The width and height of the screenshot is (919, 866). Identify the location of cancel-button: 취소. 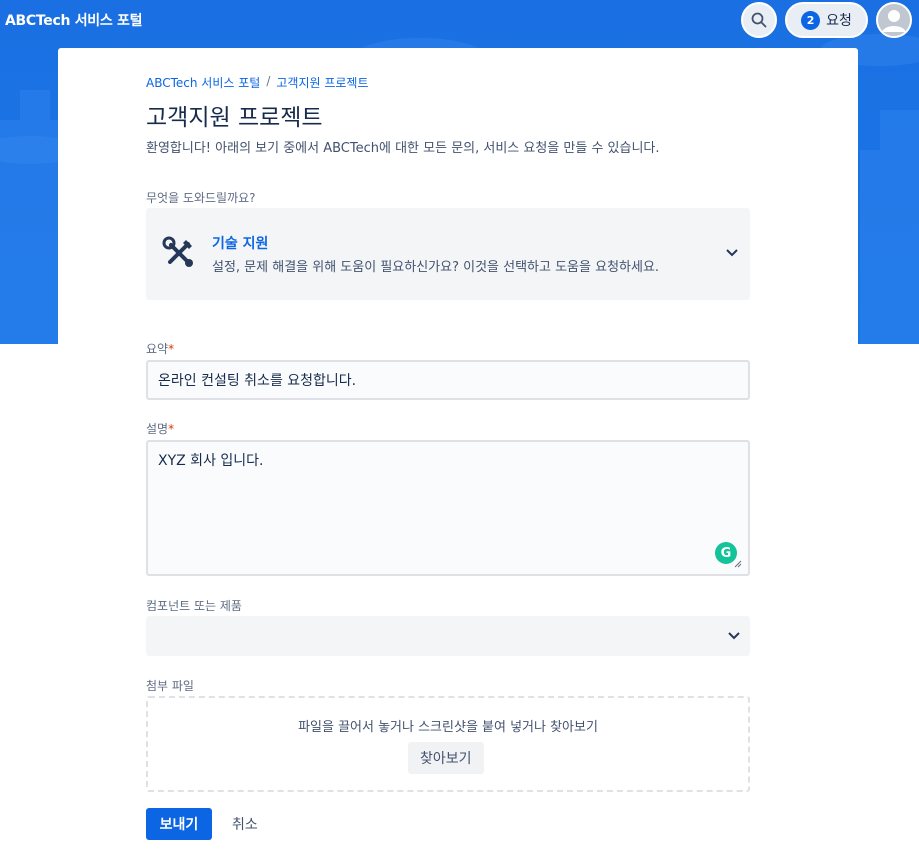
(245, 824).